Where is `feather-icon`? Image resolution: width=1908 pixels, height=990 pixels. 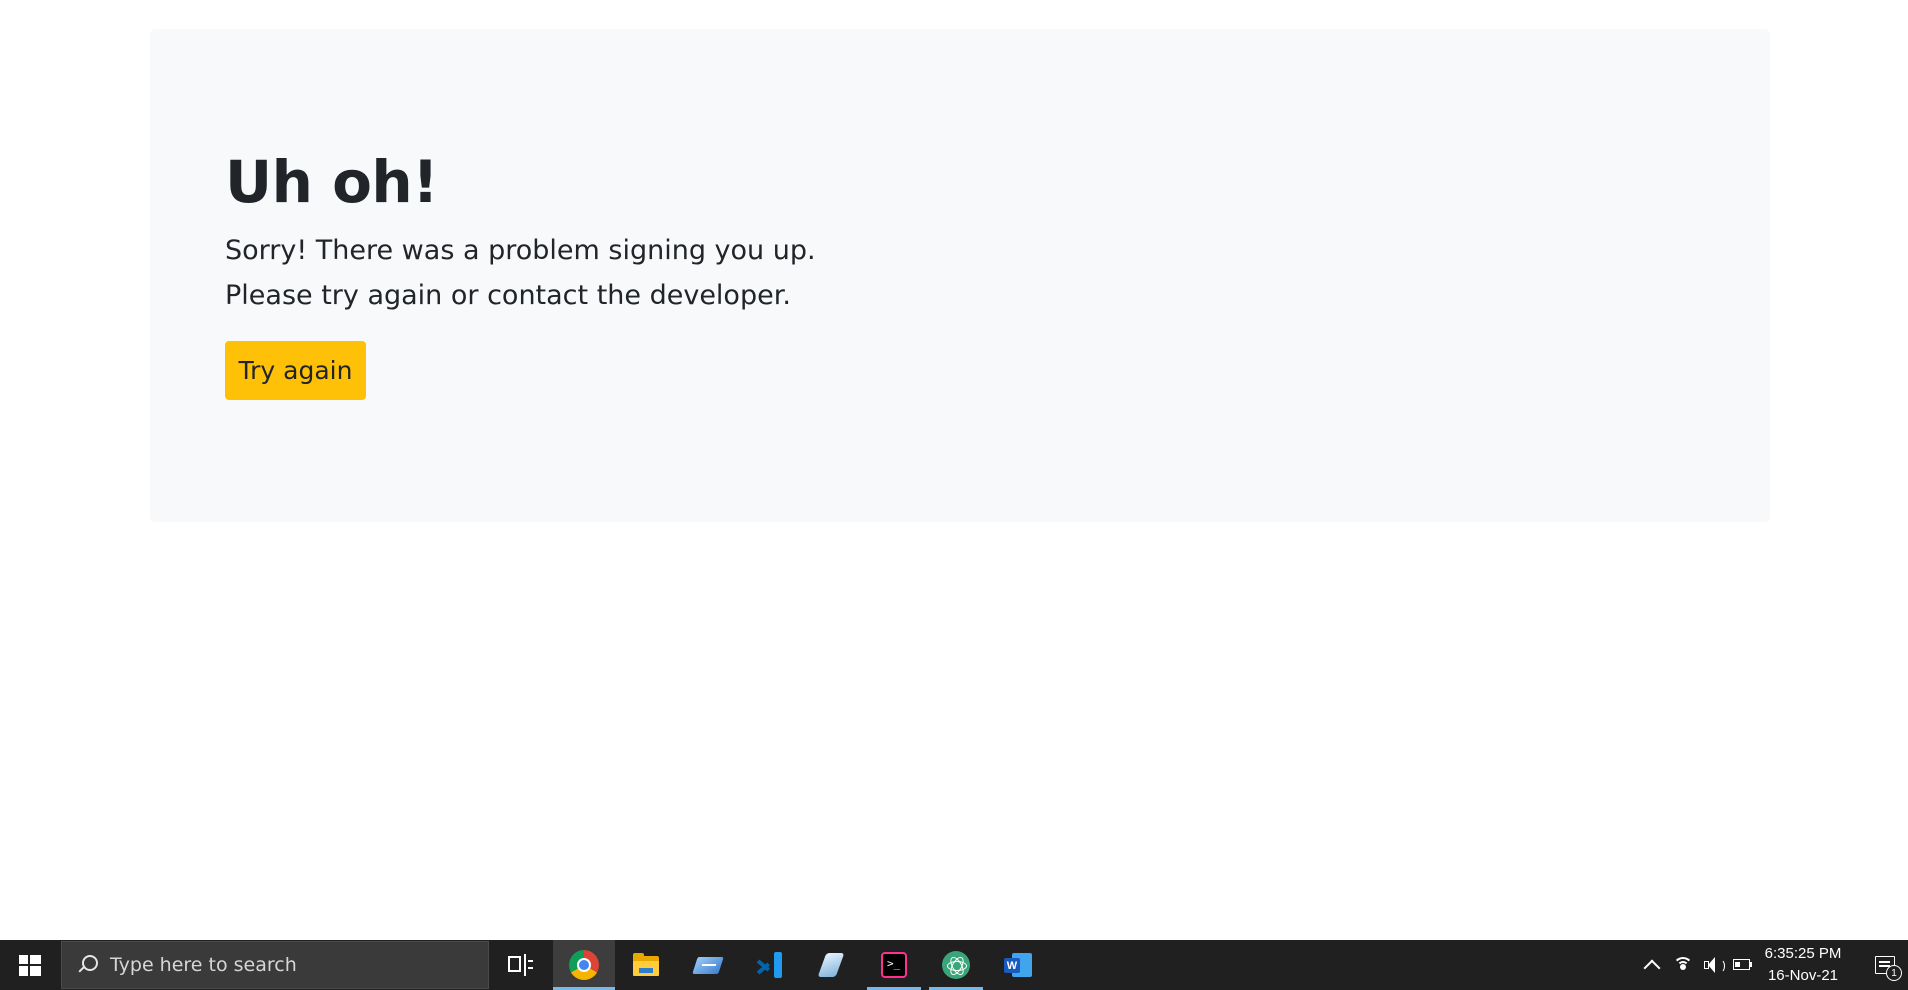
feather-icon is located at coordinates (832, 965).